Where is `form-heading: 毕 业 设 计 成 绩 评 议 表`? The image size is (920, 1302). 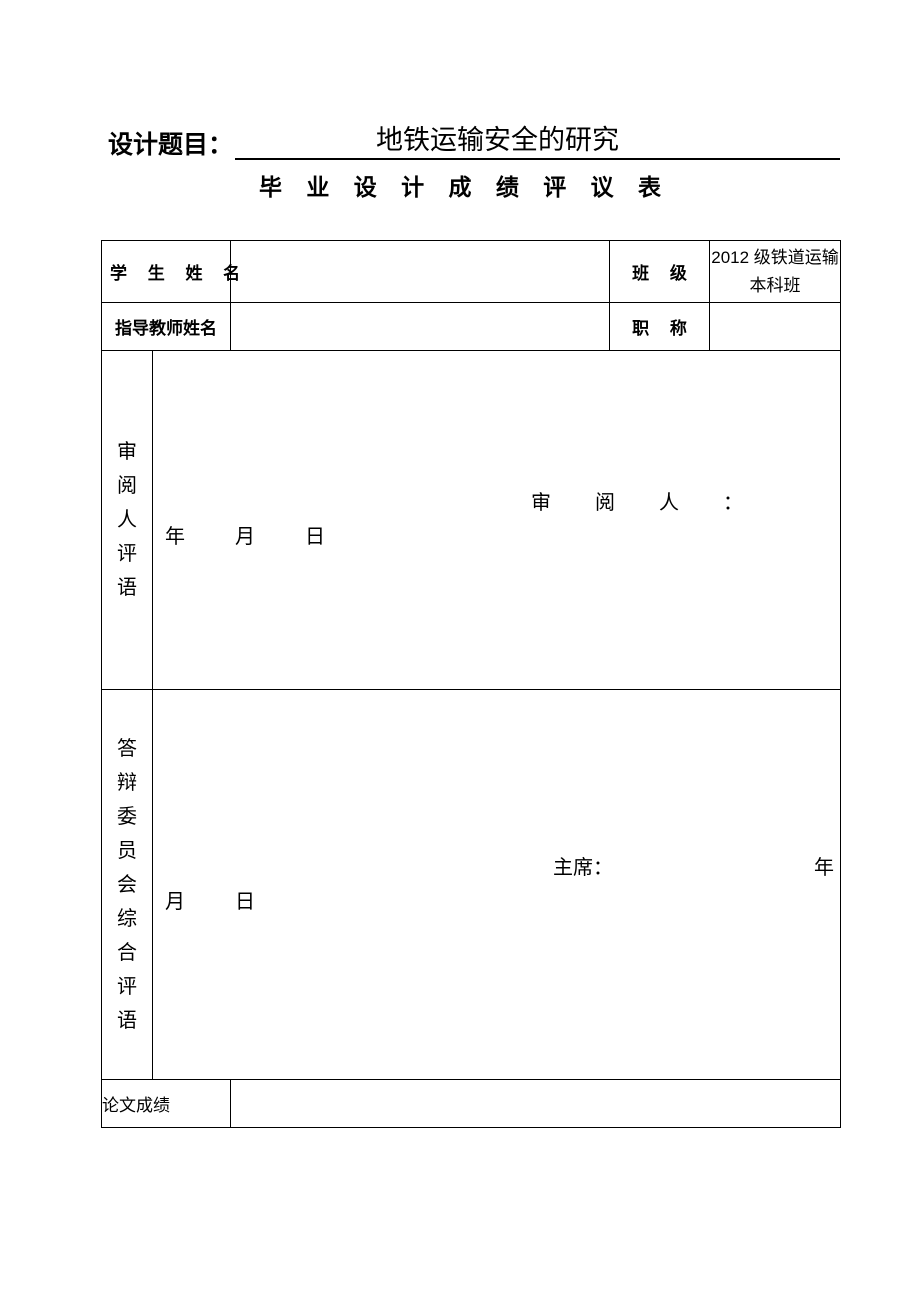
form-heading: 毕 业 设 计 成 绩 评 议 表 is located at coordinates (464, 187).